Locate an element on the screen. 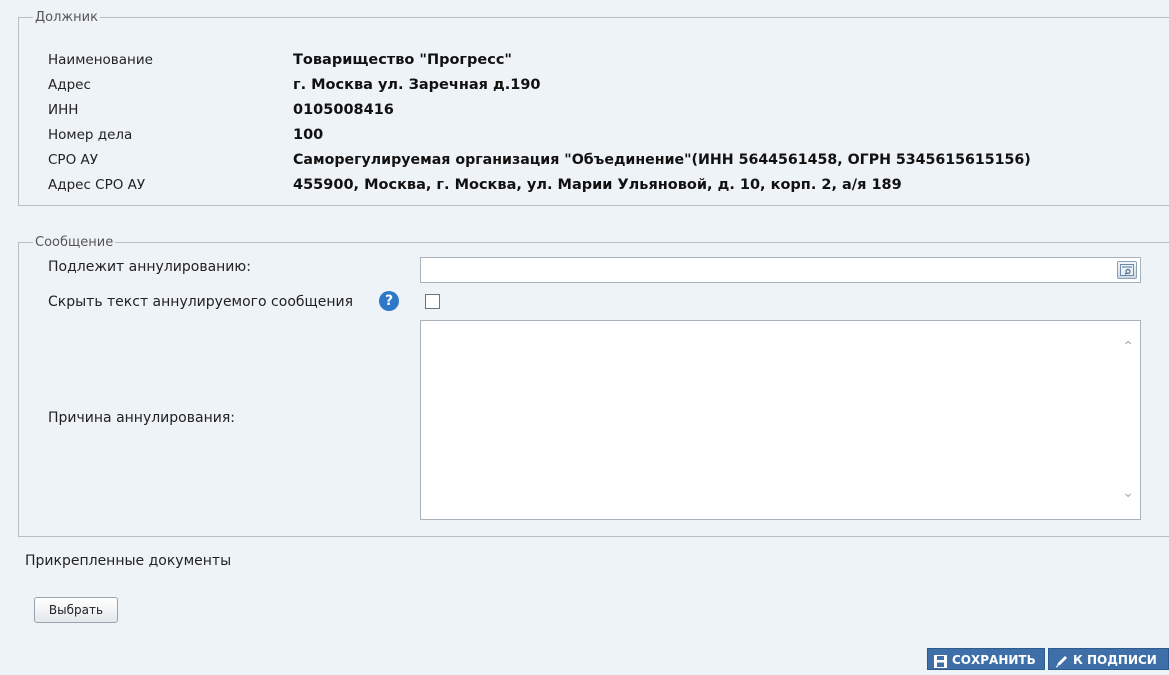  cancel-target-label: Подлежит аннулированию: is located at coordinates (149, 267).